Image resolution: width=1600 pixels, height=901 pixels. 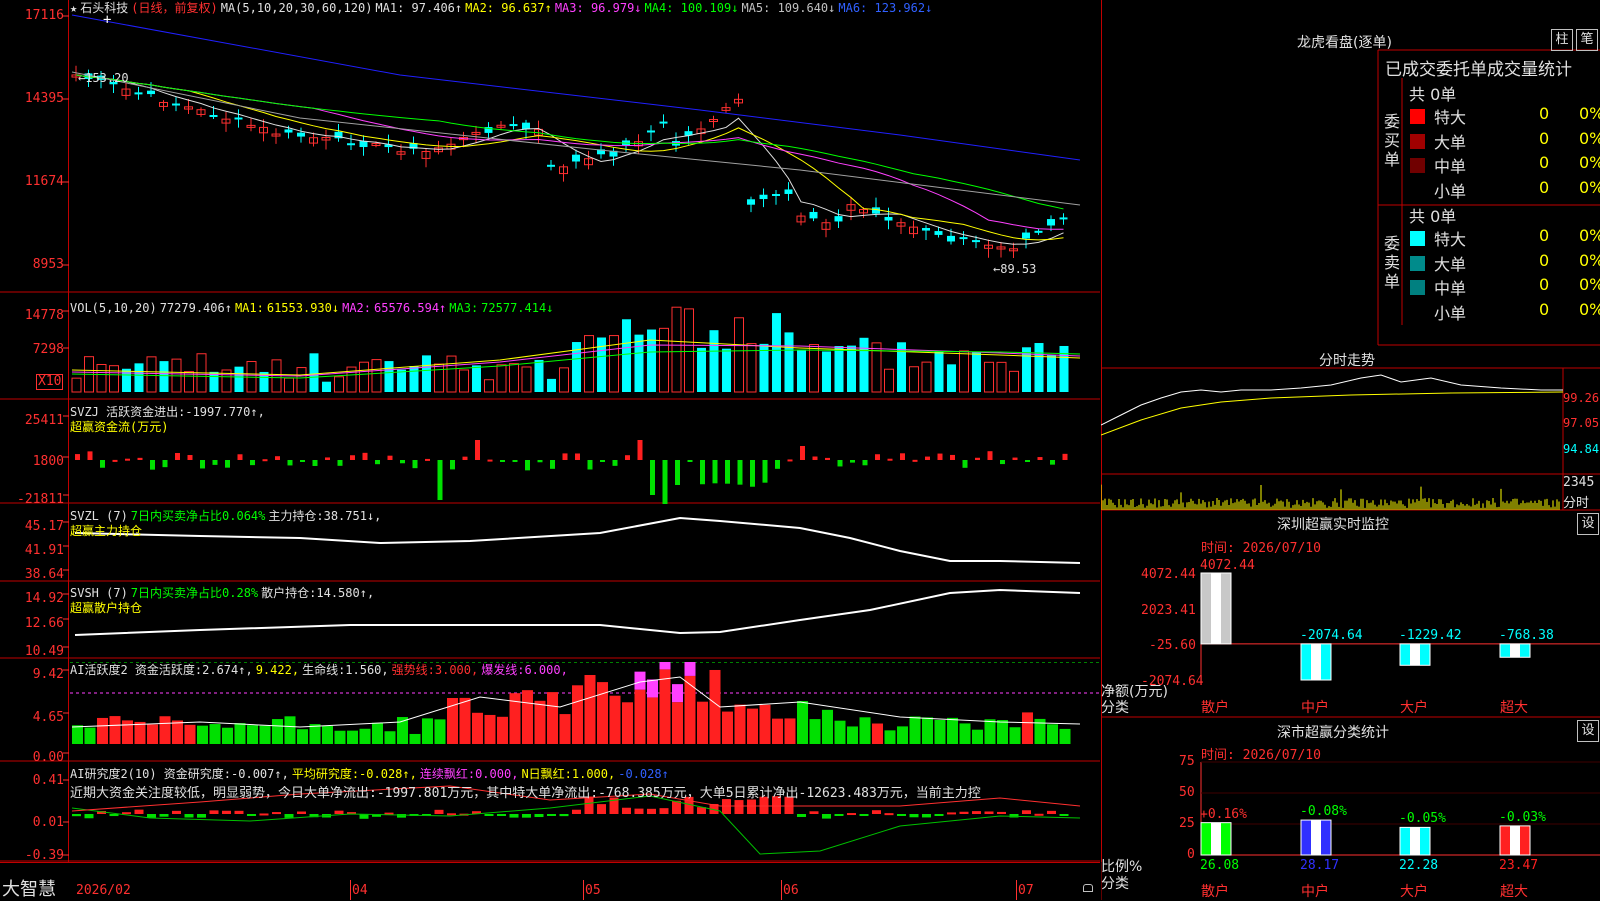 What do you see at coordinates (174, 8) in the screenshot?
I see `period-label: (日线，前复权)` at bounding box center [174, 8].